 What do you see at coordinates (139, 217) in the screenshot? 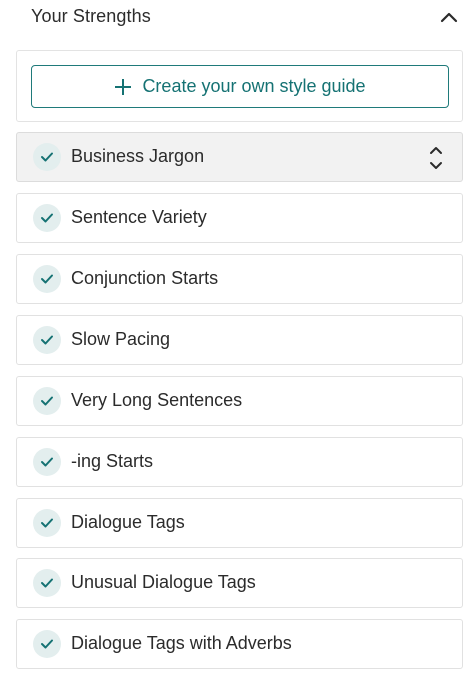
I see `strength-item-label: Sentence Variety` at bounding box center [139, 217].